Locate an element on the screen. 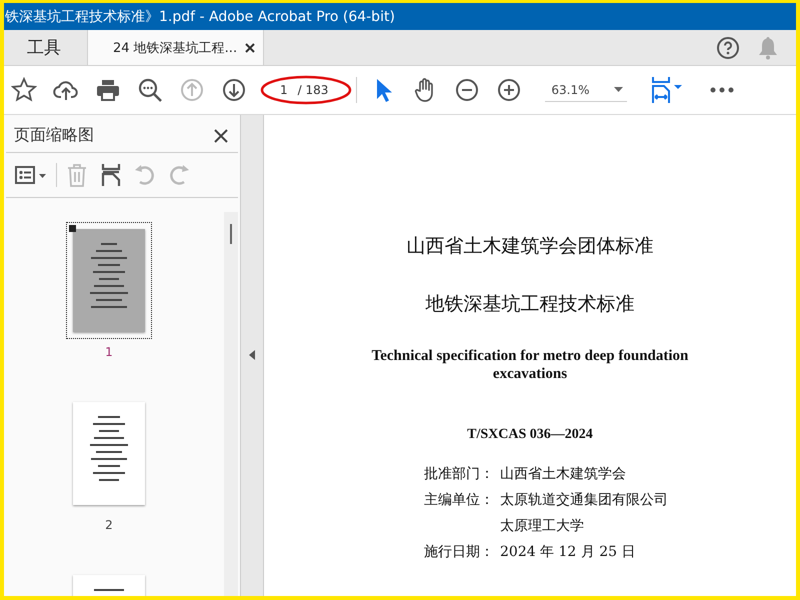  field-value: 2024 年 12 月 25 日 is located at coordinates (568, 552).